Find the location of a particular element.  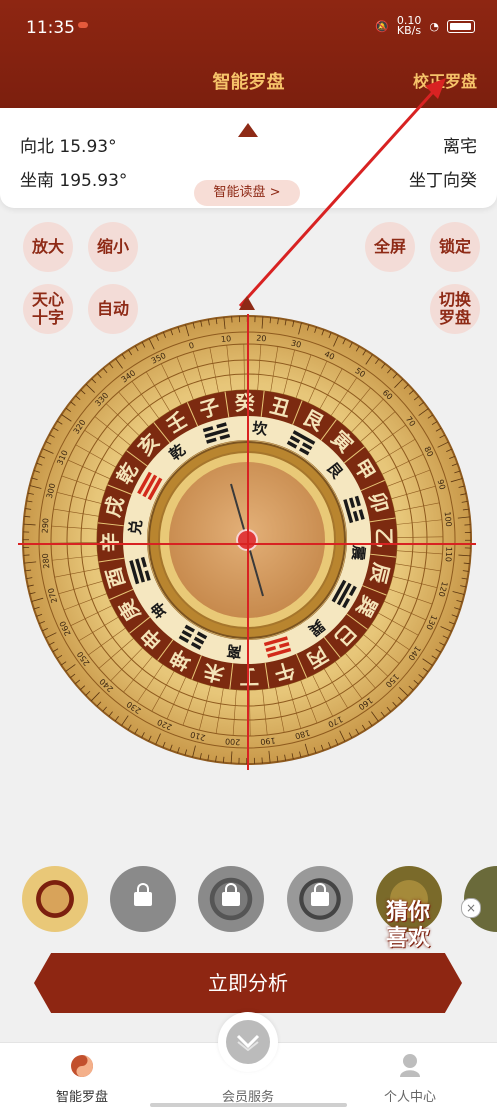

degree-label: 200 is located at coordinates (233, 741).